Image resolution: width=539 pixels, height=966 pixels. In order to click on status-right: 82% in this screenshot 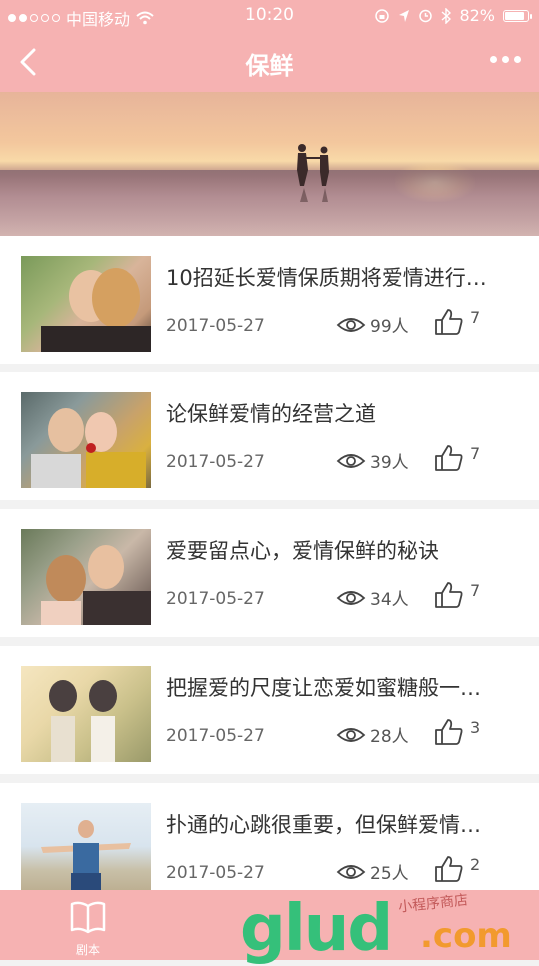, I will do `click(453, 15)`.